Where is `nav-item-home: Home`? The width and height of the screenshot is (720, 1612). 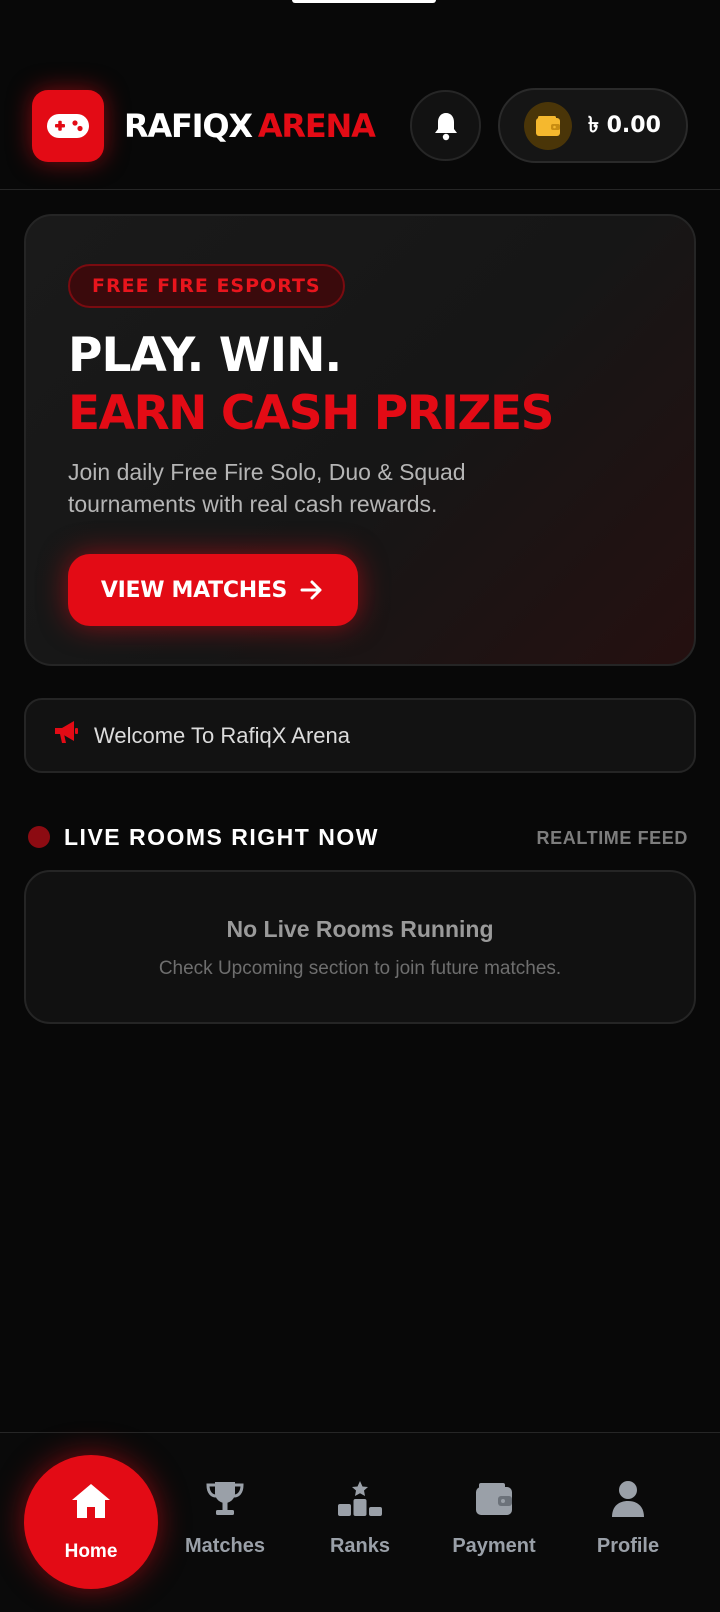 nav-item-home: Home is located at coordinates (91, 1522).